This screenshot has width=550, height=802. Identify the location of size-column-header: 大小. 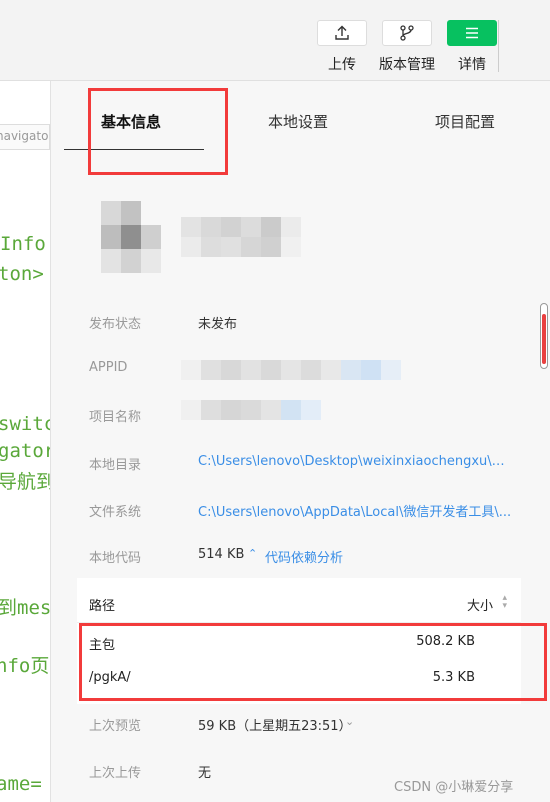
(480, 604).